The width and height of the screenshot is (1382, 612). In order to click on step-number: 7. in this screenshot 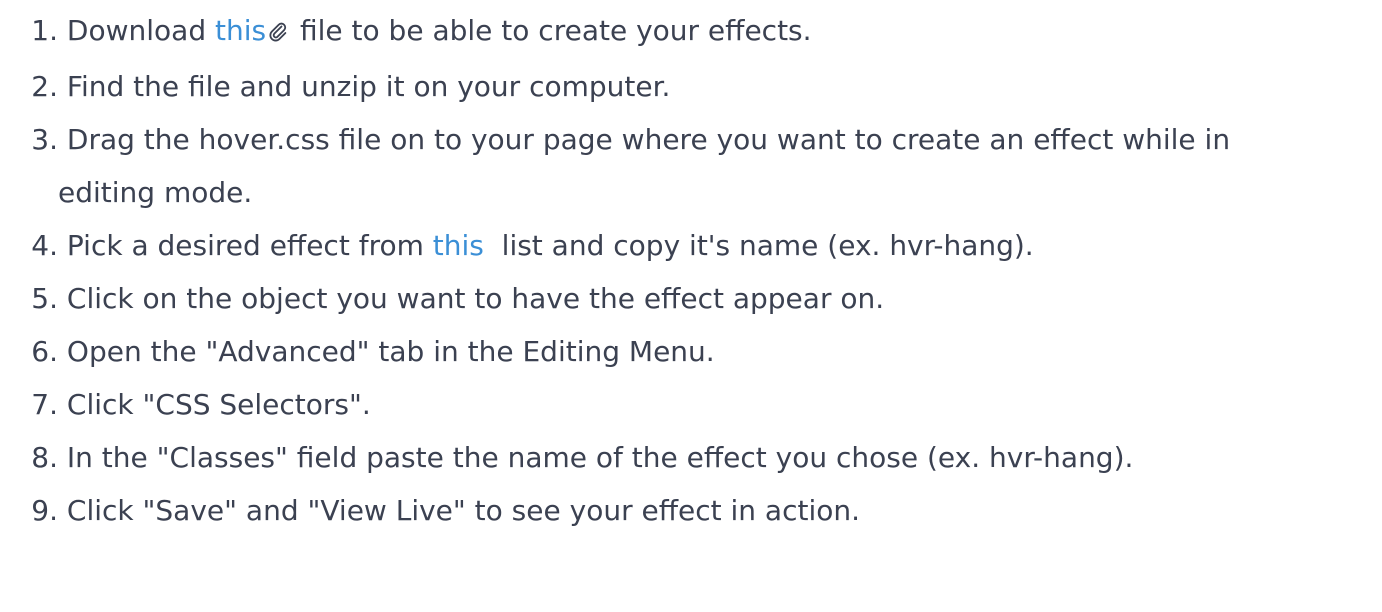, I will do `click(44, 404)`.